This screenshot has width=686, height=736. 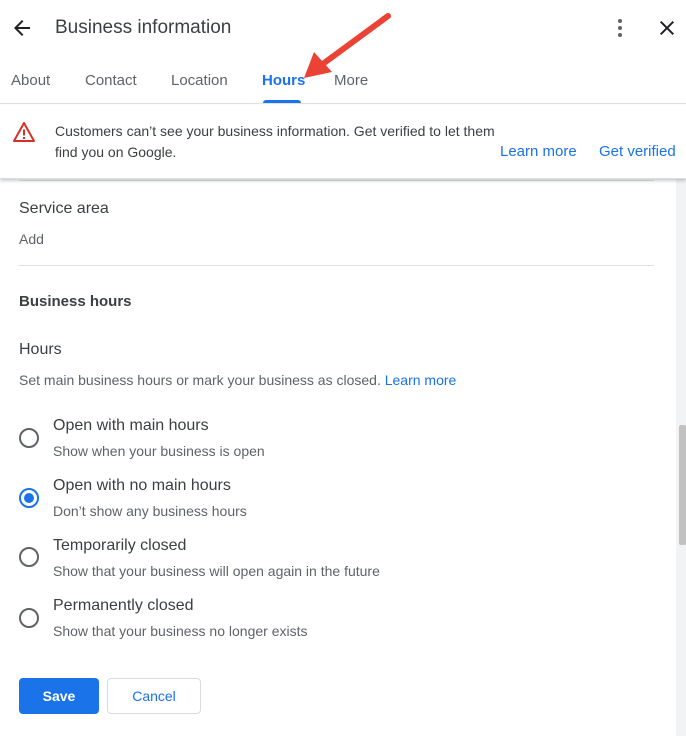 I want to click on business-hours-title: Business hours, so click(x=75, y=301).